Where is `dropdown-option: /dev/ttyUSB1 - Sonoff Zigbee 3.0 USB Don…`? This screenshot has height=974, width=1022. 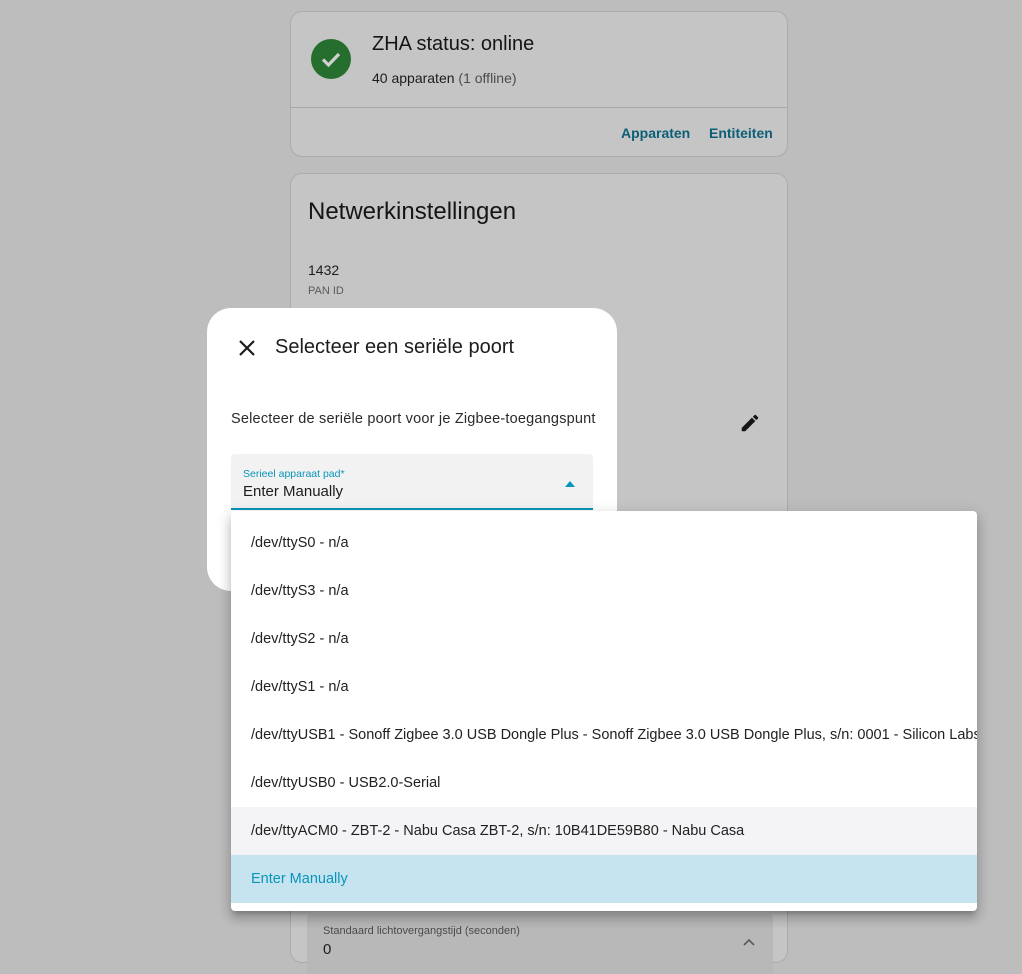
dropdown-option: /dev/ttyUSB1 - Sonoff Zigbee 3.0 USB Don… is located at coordinates (604, 735).